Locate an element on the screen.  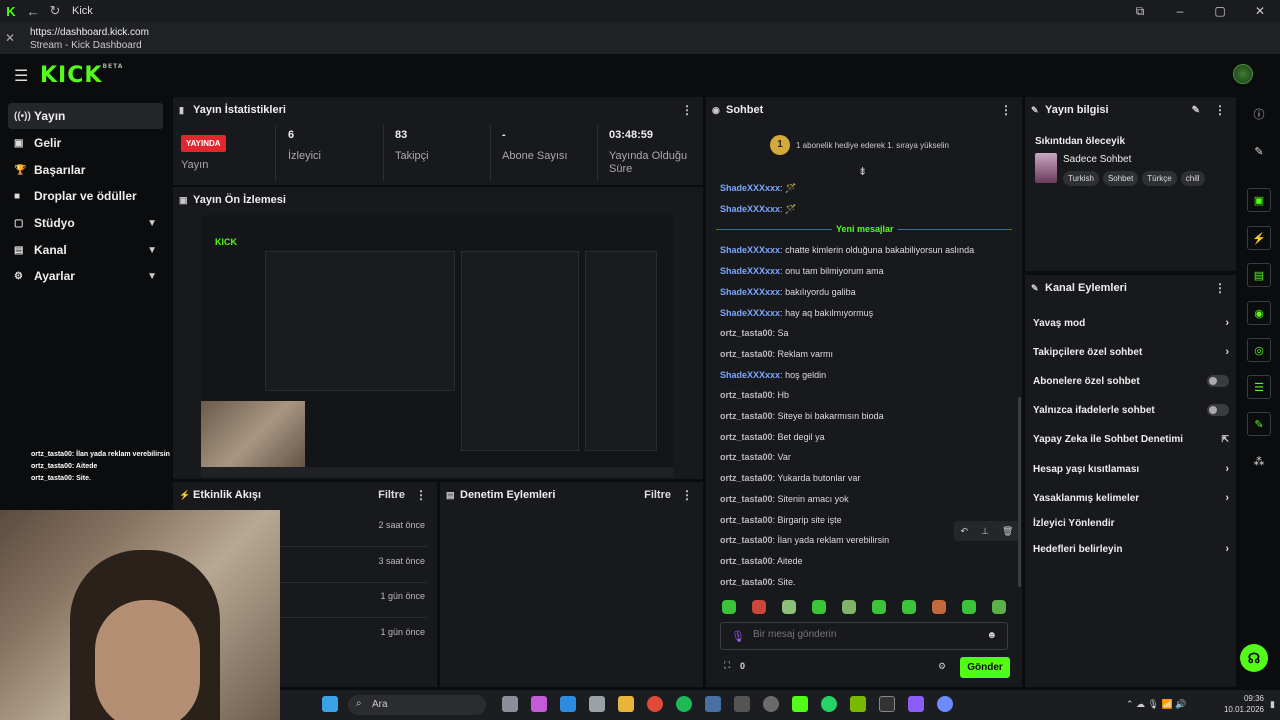
maximize-button: ▢ is located at coordinates (1220, 11).